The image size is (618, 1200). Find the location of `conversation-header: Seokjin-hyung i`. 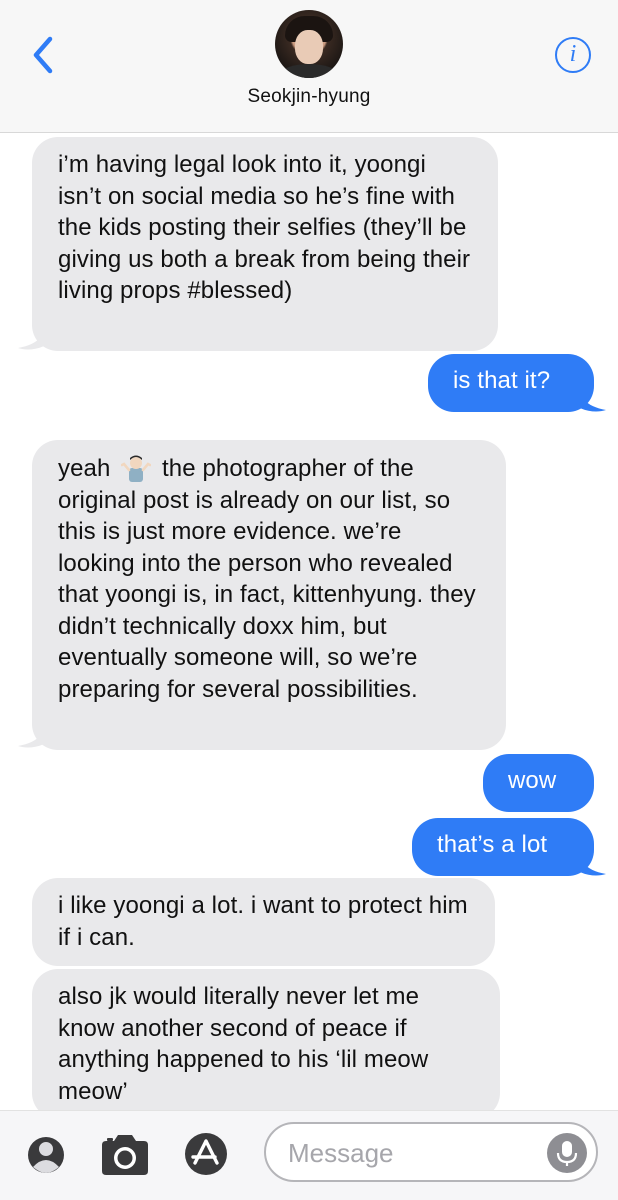

conversation-header: Seokjin-hyung i is located at coordinates (309, 66).